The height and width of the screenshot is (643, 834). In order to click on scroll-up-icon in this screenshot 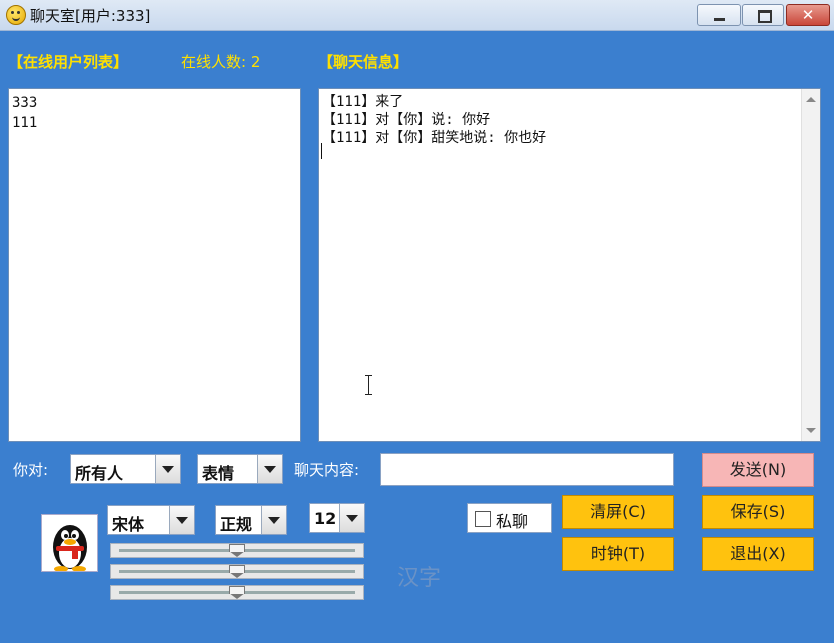, I will do `click(811, 99)`.